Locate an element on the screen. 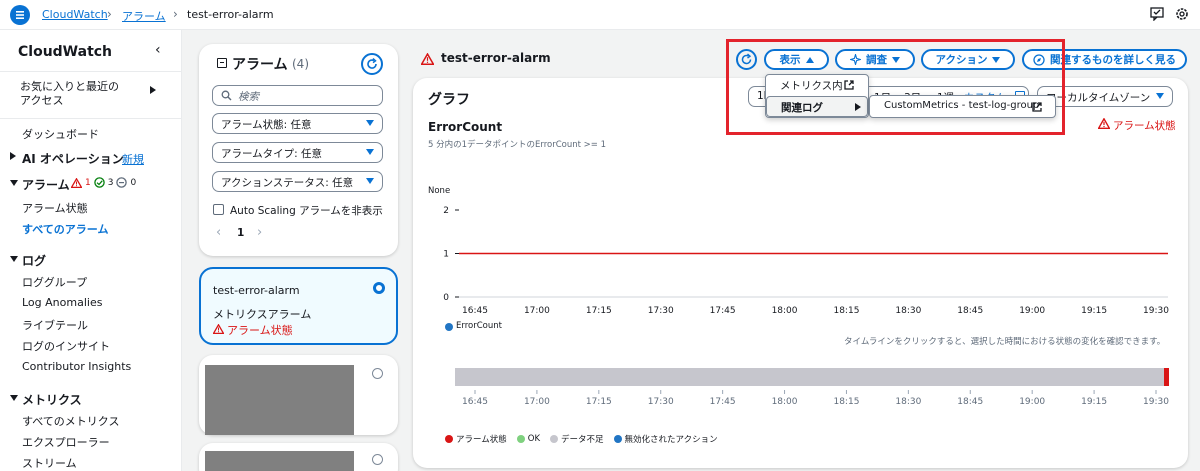 This screenshot has width=1200, height=471. x-tick-label: 19:00 is located at coordinates (1032, 311).